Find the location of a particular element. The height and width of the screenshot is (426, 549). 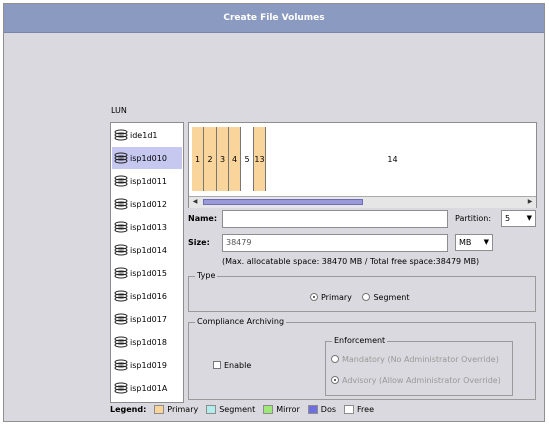

advisory-label: Advisory (Allow Administrator Override) is located at coordinates (421, 380).